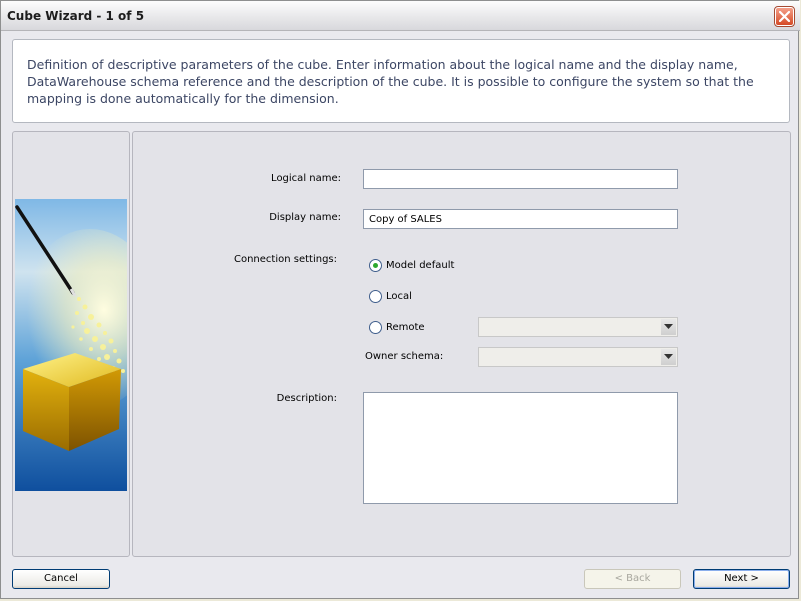  I want to click on radio-remote: Remote, so click(409, 329).